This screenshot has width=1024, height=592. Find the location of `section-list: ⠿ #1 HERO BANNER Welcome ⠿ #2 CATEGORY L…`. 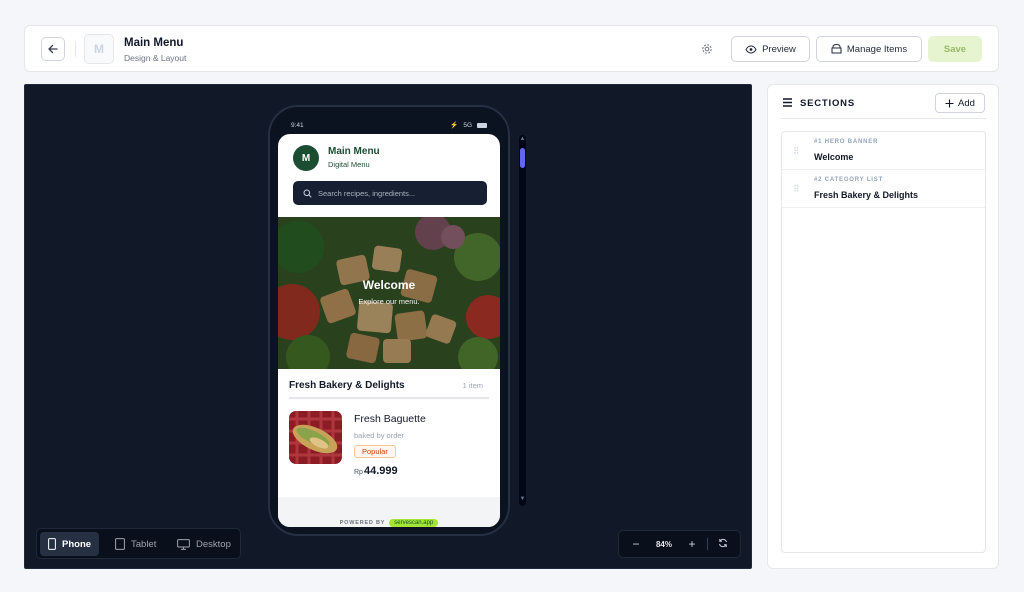

section-list: ⠿ #1 HERO BANNER Welcome ⠿ #2 CATEGORY L… is located at coordinates (883, 342).